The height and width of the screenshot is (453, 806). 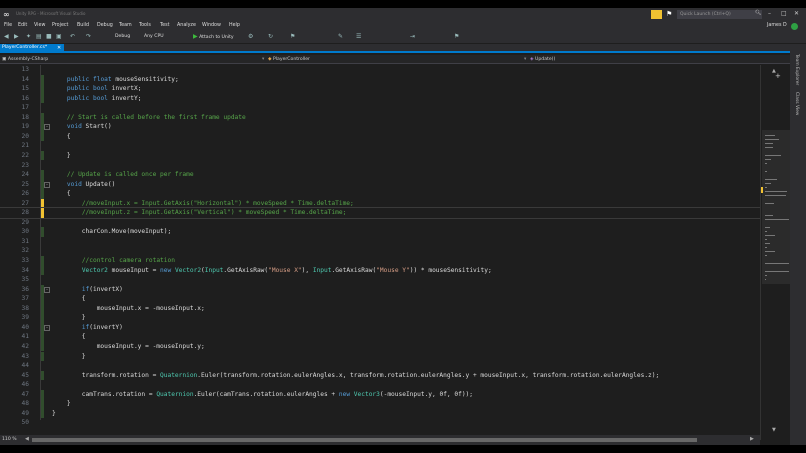 I want to click on menu-debug: Debug, so click(x=105, y=25).